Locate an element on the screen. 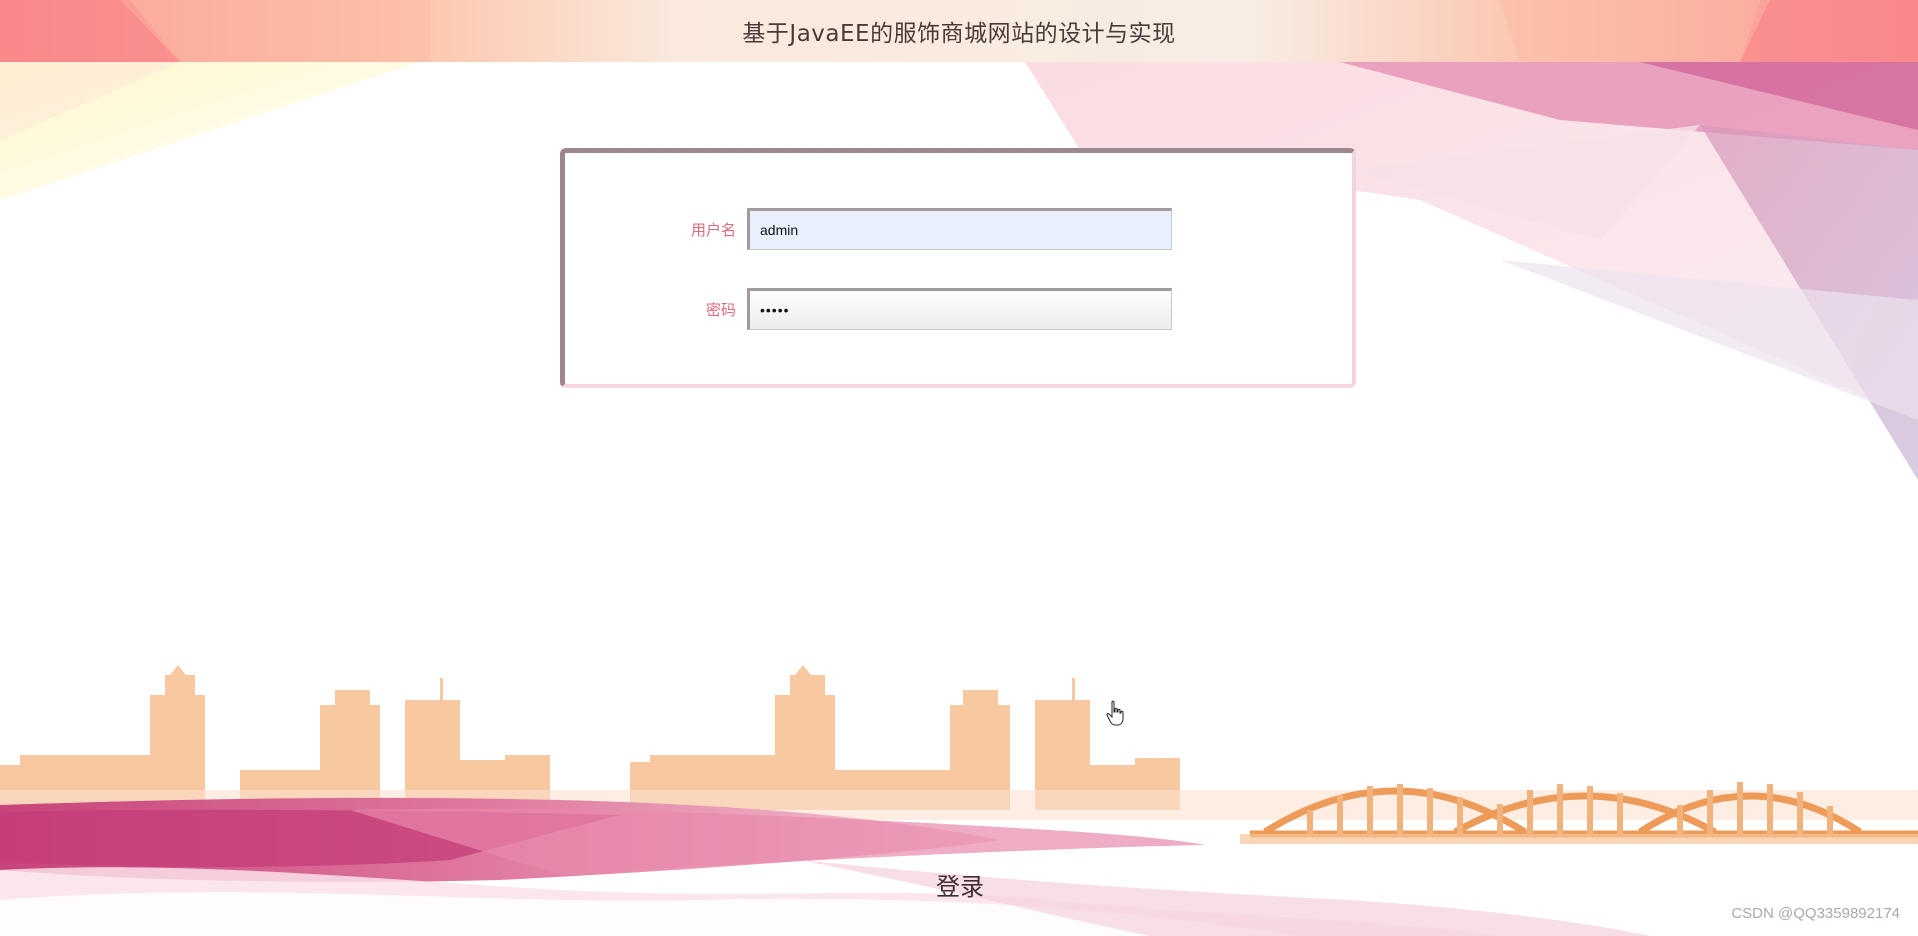 Image resolution: width=1918 pixels, height=936 pixels. site-header: 基于JavaEE的服饰商城网站的设计与实现 is located at coordinates (959, 31).